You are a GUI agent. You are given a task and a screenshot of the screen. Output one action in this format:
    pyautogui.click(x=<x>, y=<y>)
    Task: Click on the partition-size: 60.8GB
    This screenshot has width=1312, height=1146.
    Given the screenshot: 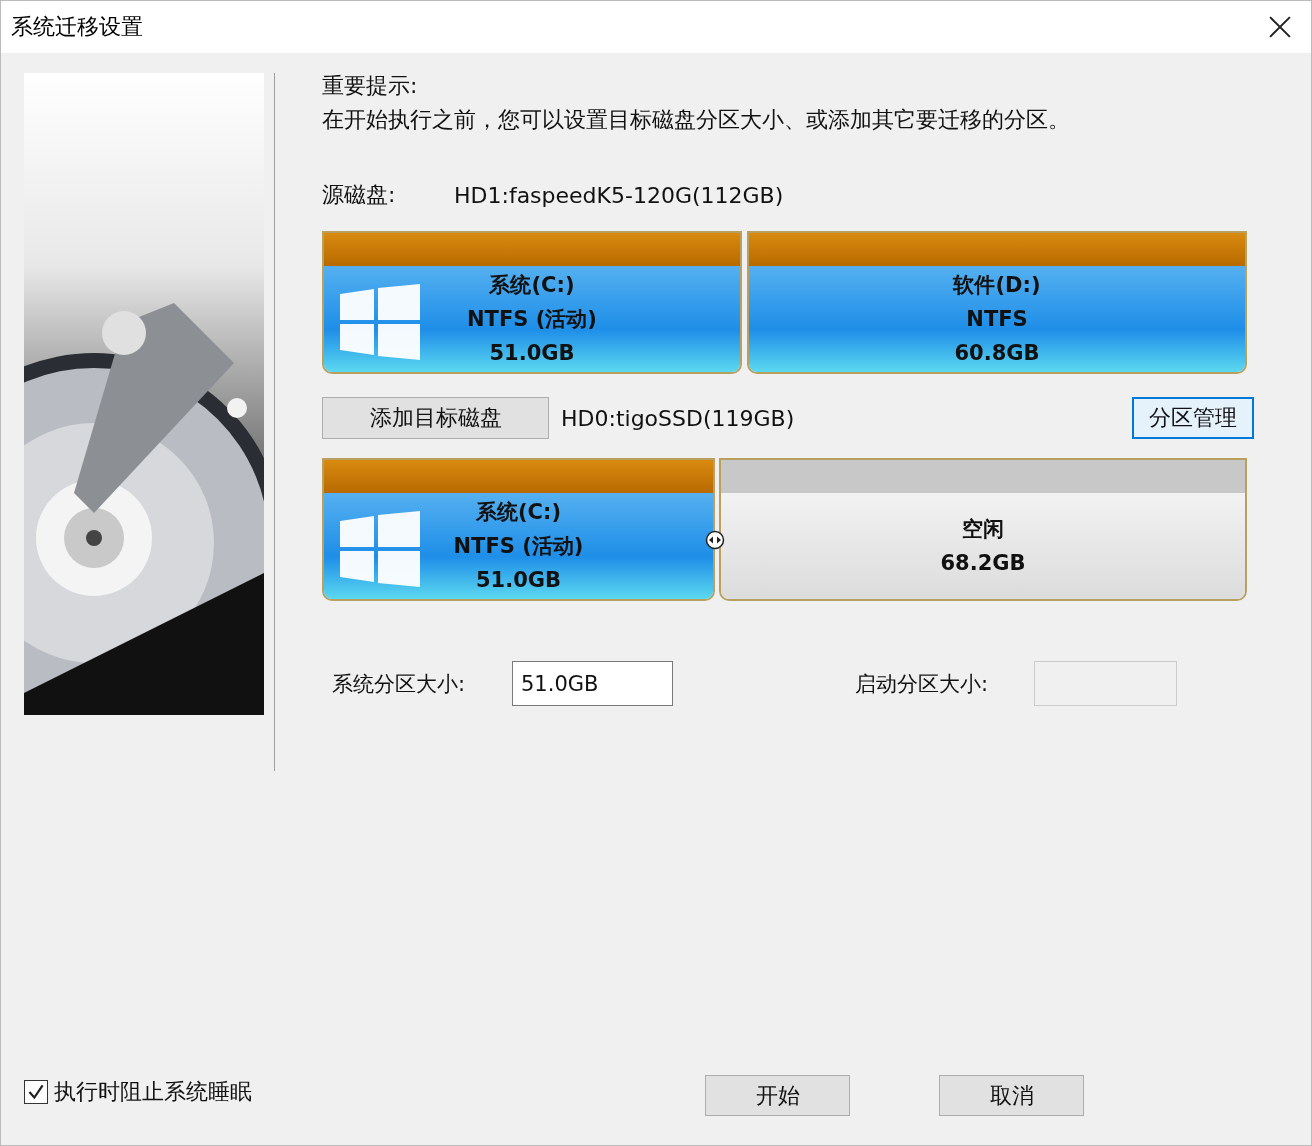 What is the action you would take?
    pyautogui.click(x=997, y=353)
    